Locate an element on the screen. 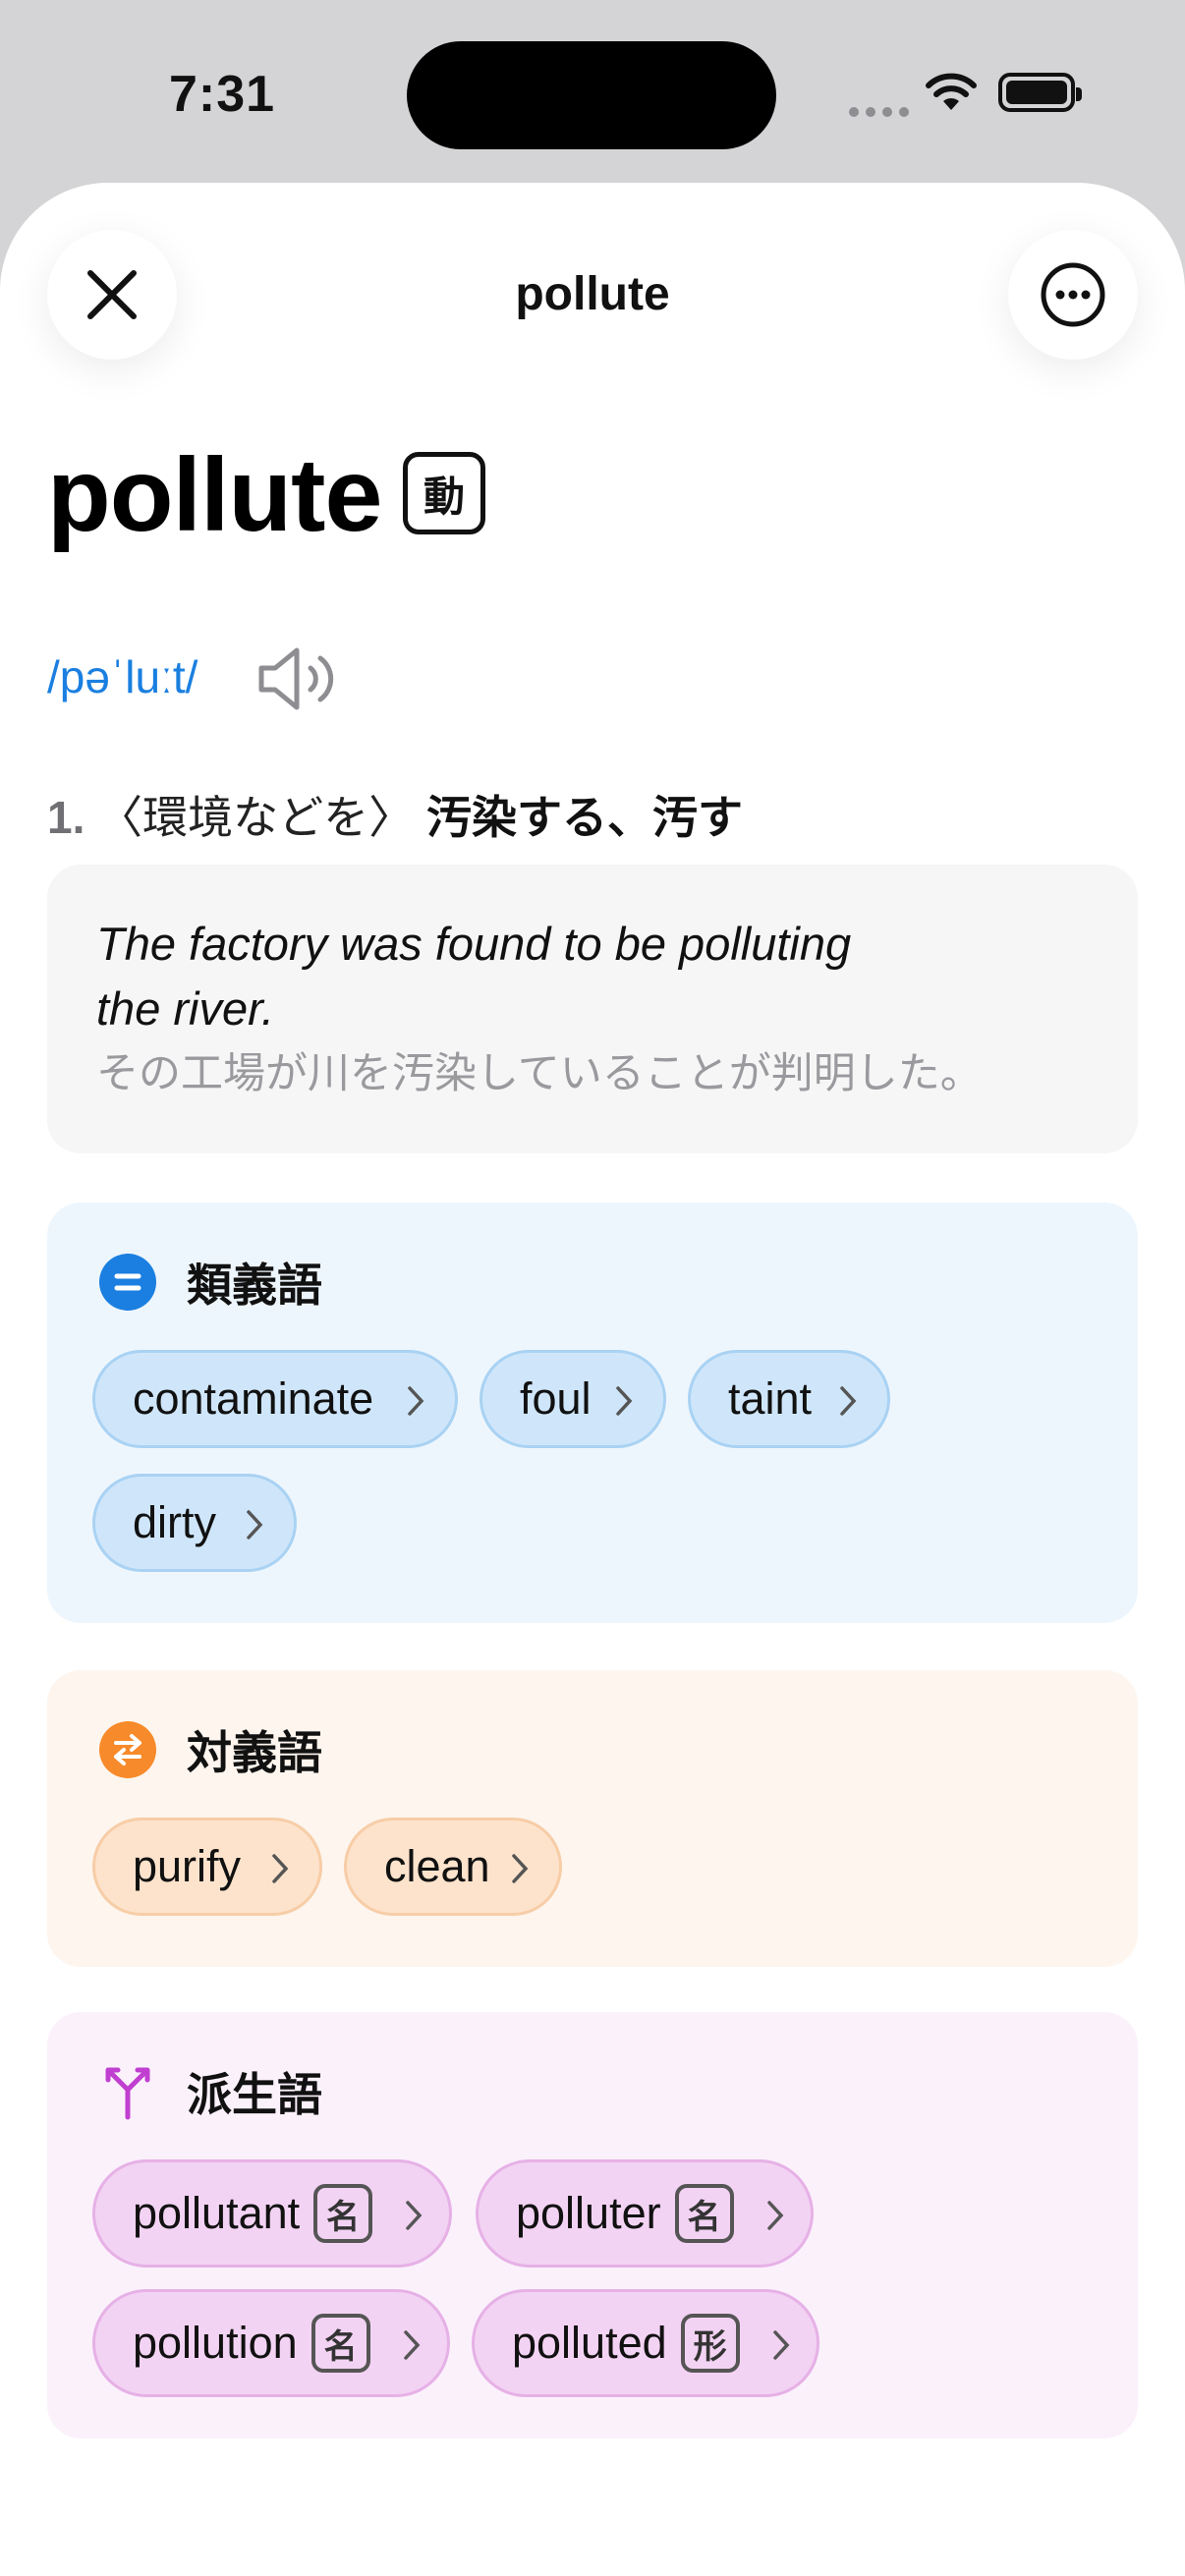  derivatives-header: 派生語 is located at coordinates (210, 2091).